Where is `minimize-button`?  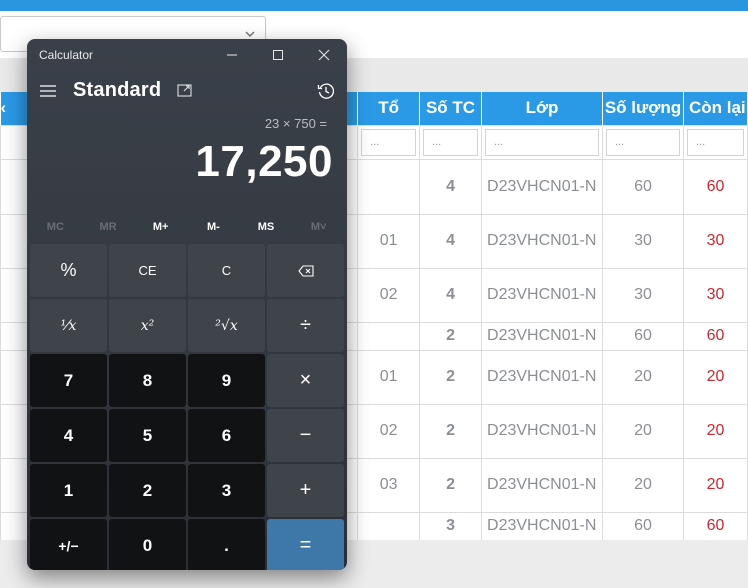
minimize-button is located at coordinates (232, 55).